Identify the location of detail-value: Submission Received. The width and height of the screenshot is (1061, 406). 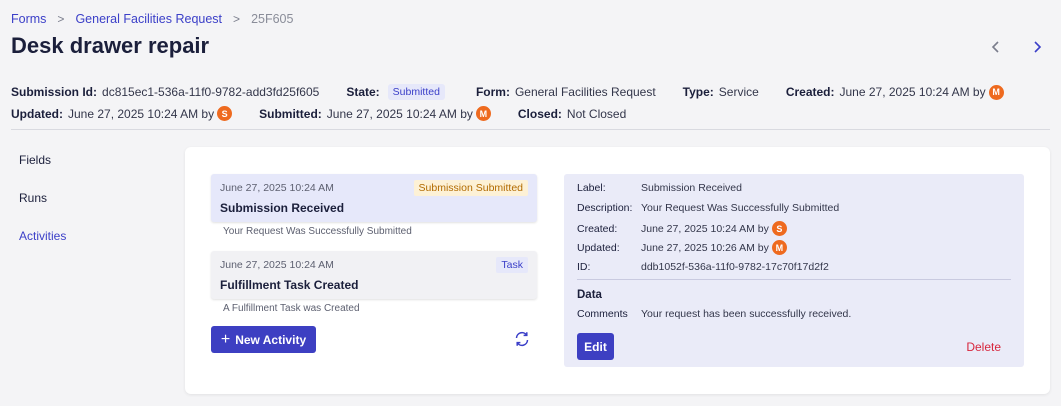
(691, 188).